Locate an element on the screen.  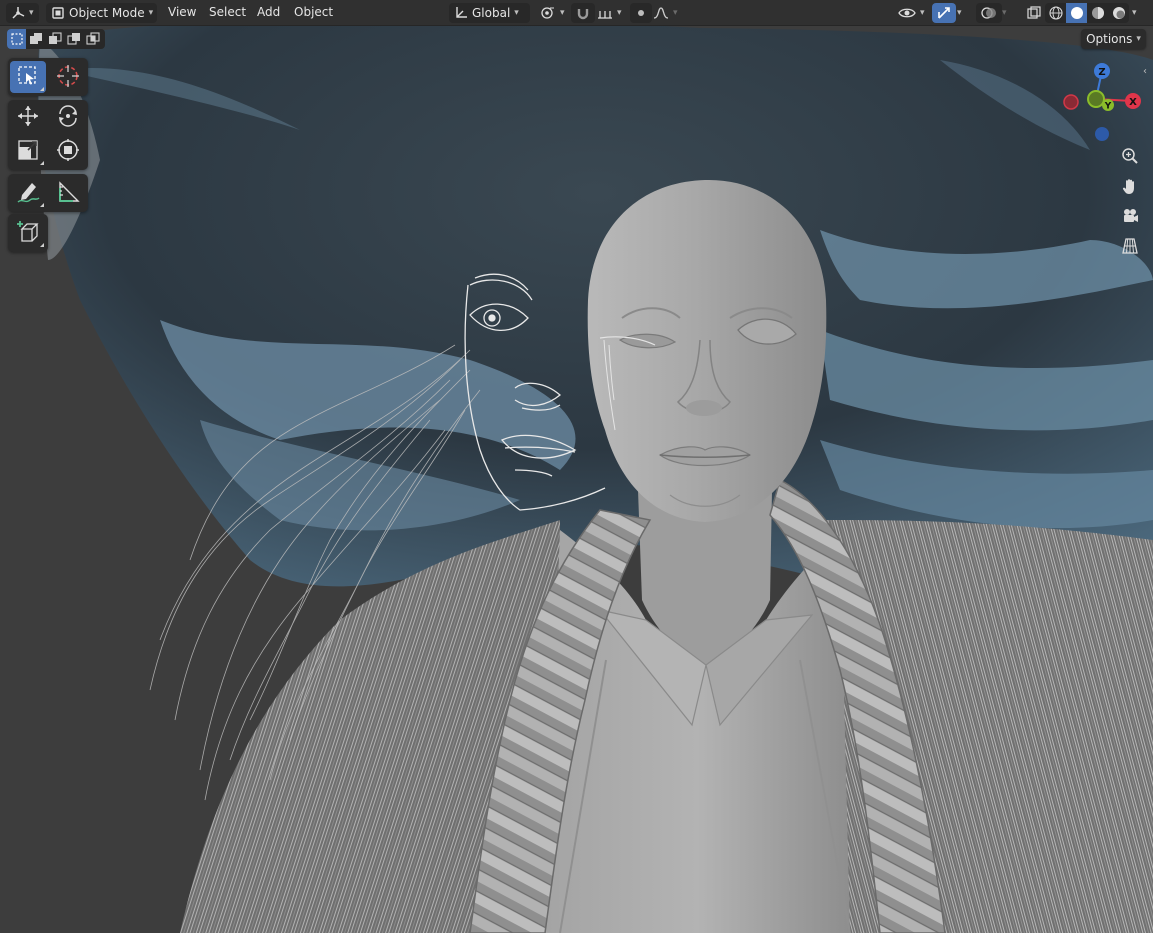
select-new-icon is located at coordinates (16, 39).